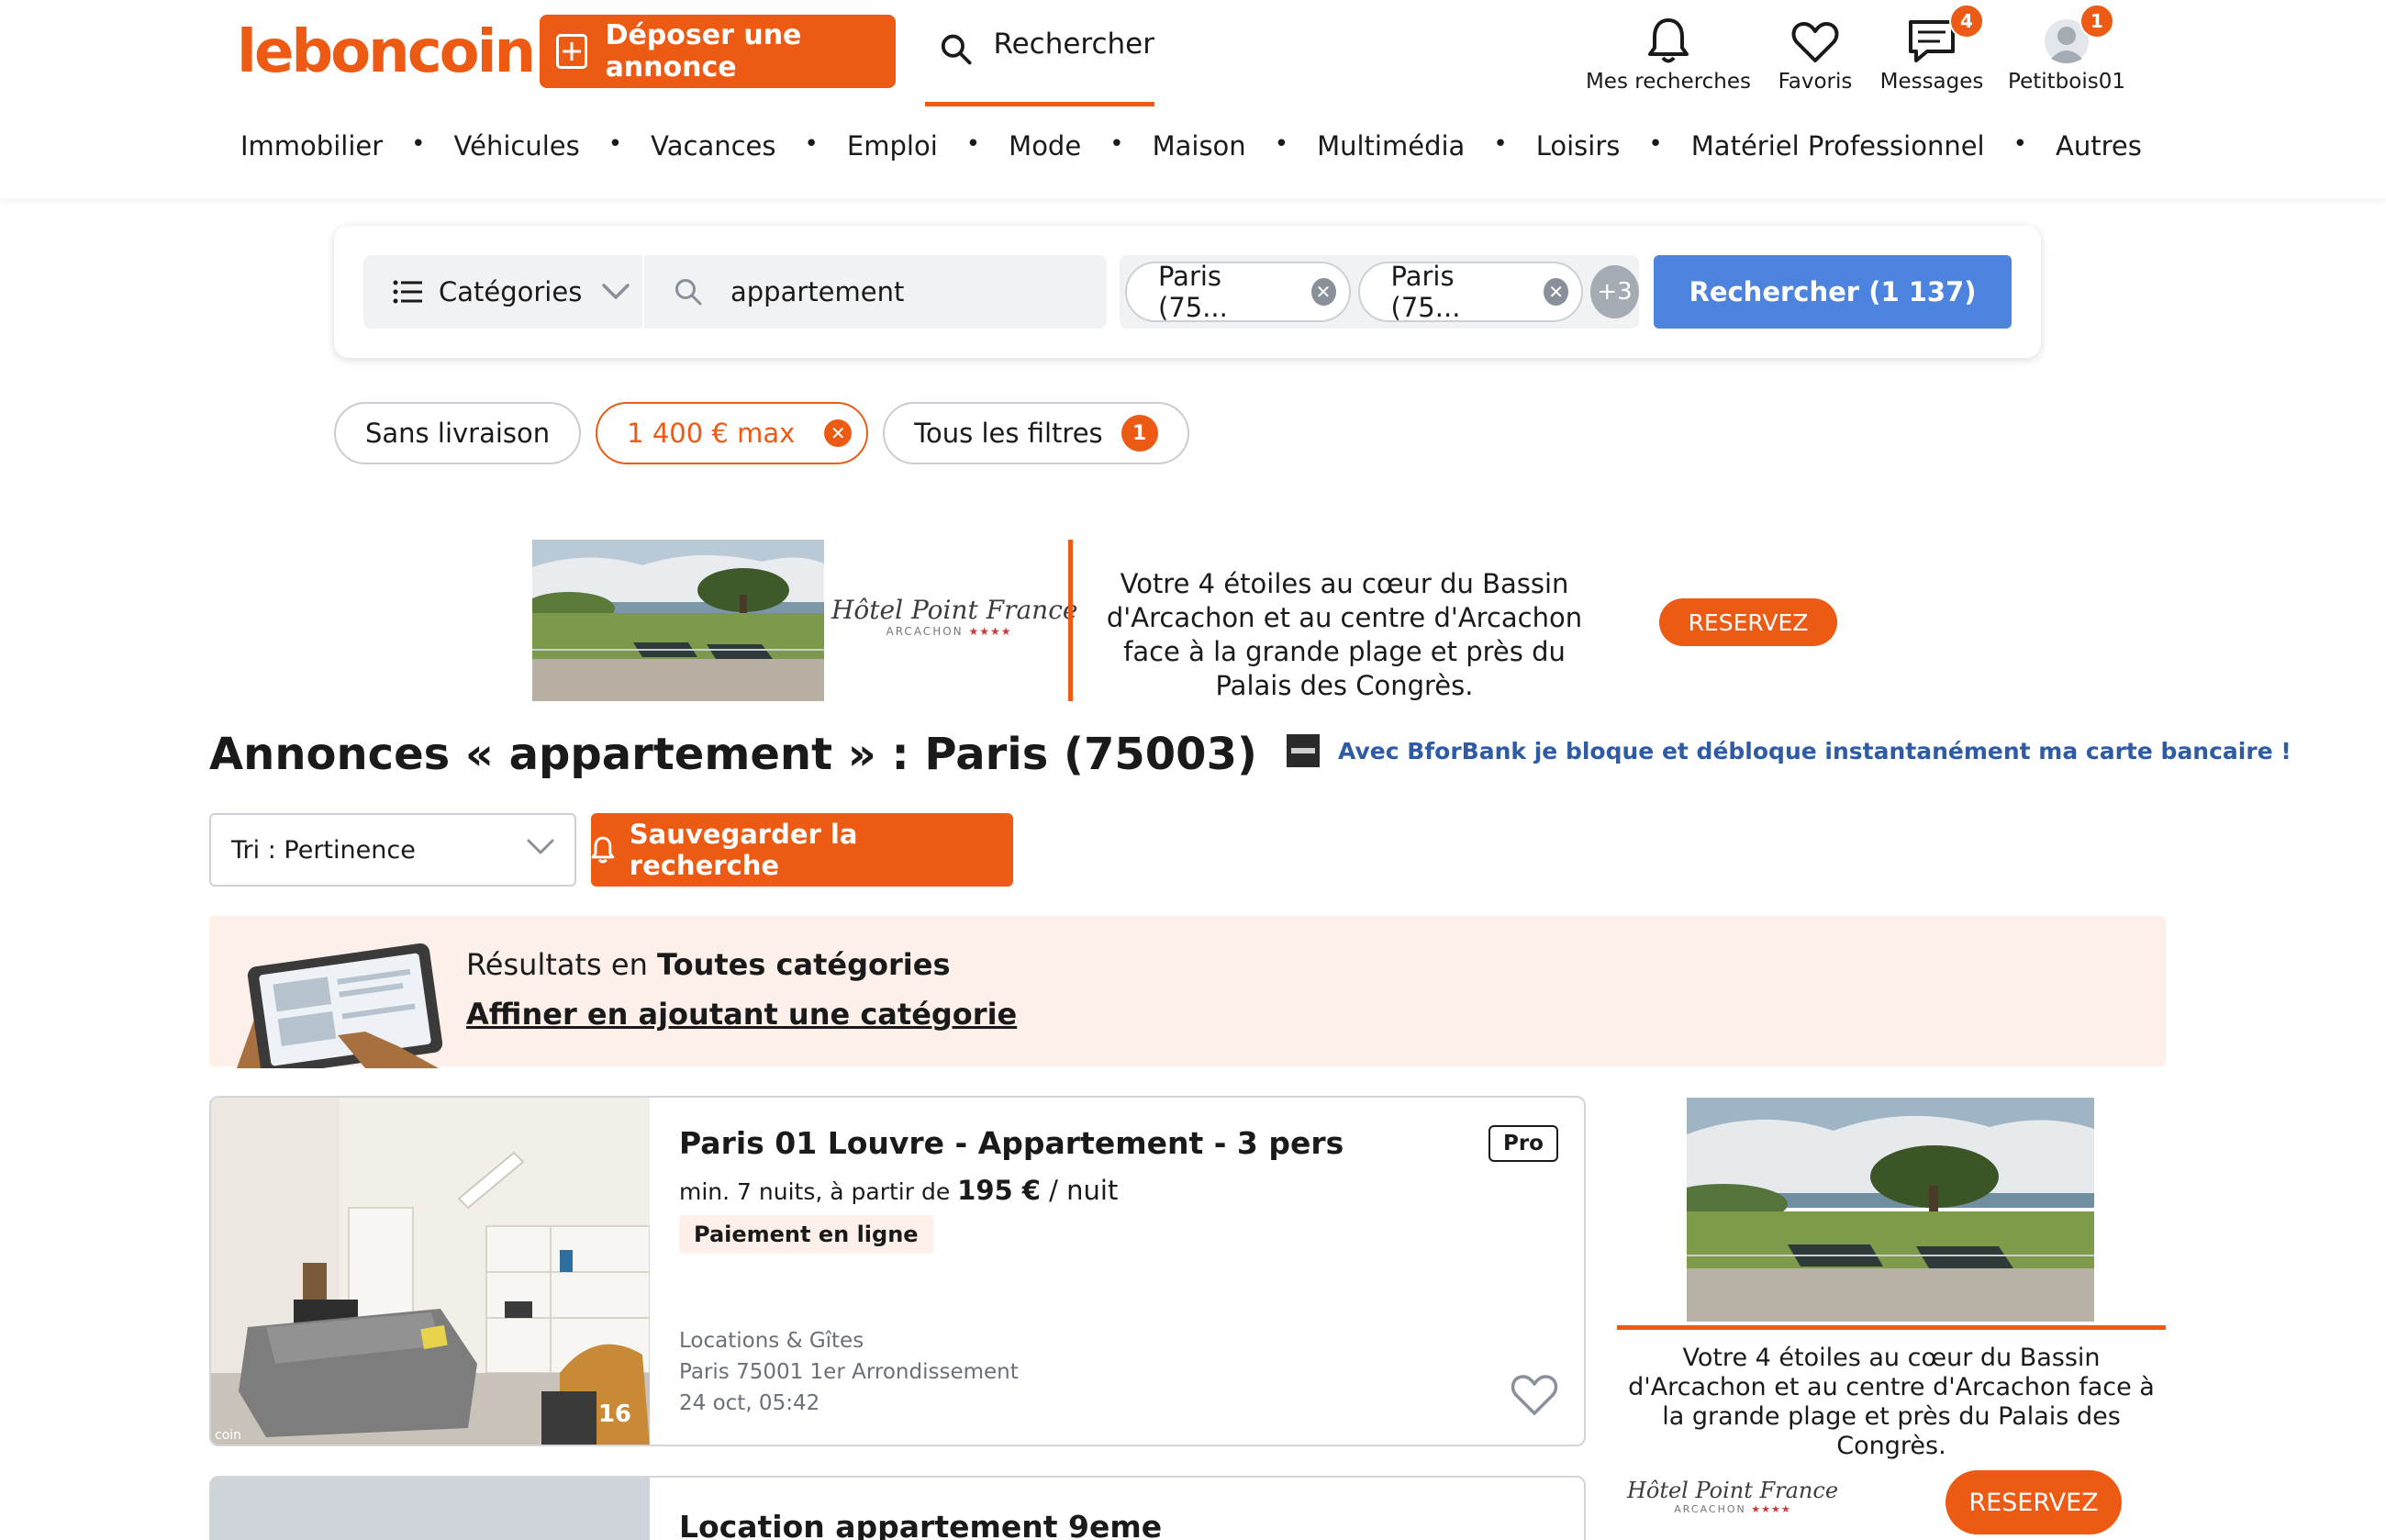 The height and width of the screenshot is (1540, 2386). Describe the element at coordinates (1815, 82) in the screenshot. I see `favorites-label: Favoris` at that location.